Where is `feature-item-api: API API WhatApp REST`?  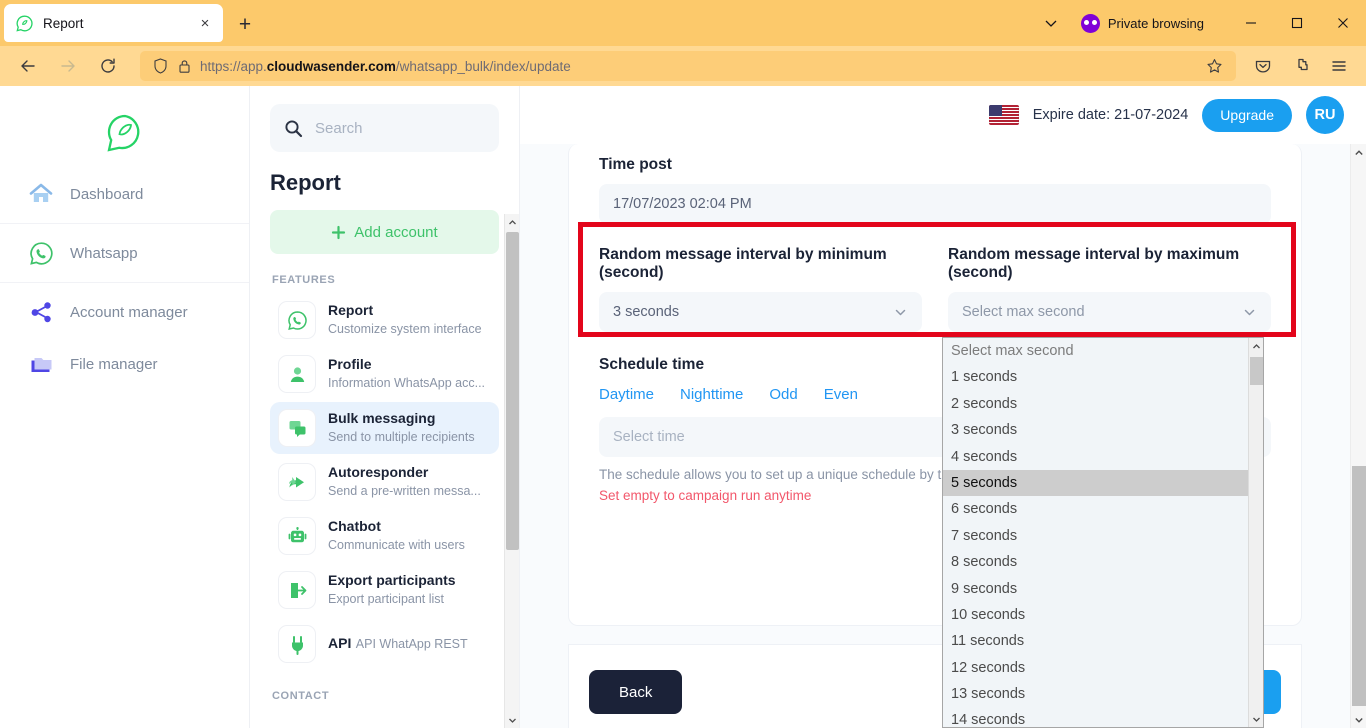
feature-item-api: API API WhatApp REST is located at coordinates (384, 644).